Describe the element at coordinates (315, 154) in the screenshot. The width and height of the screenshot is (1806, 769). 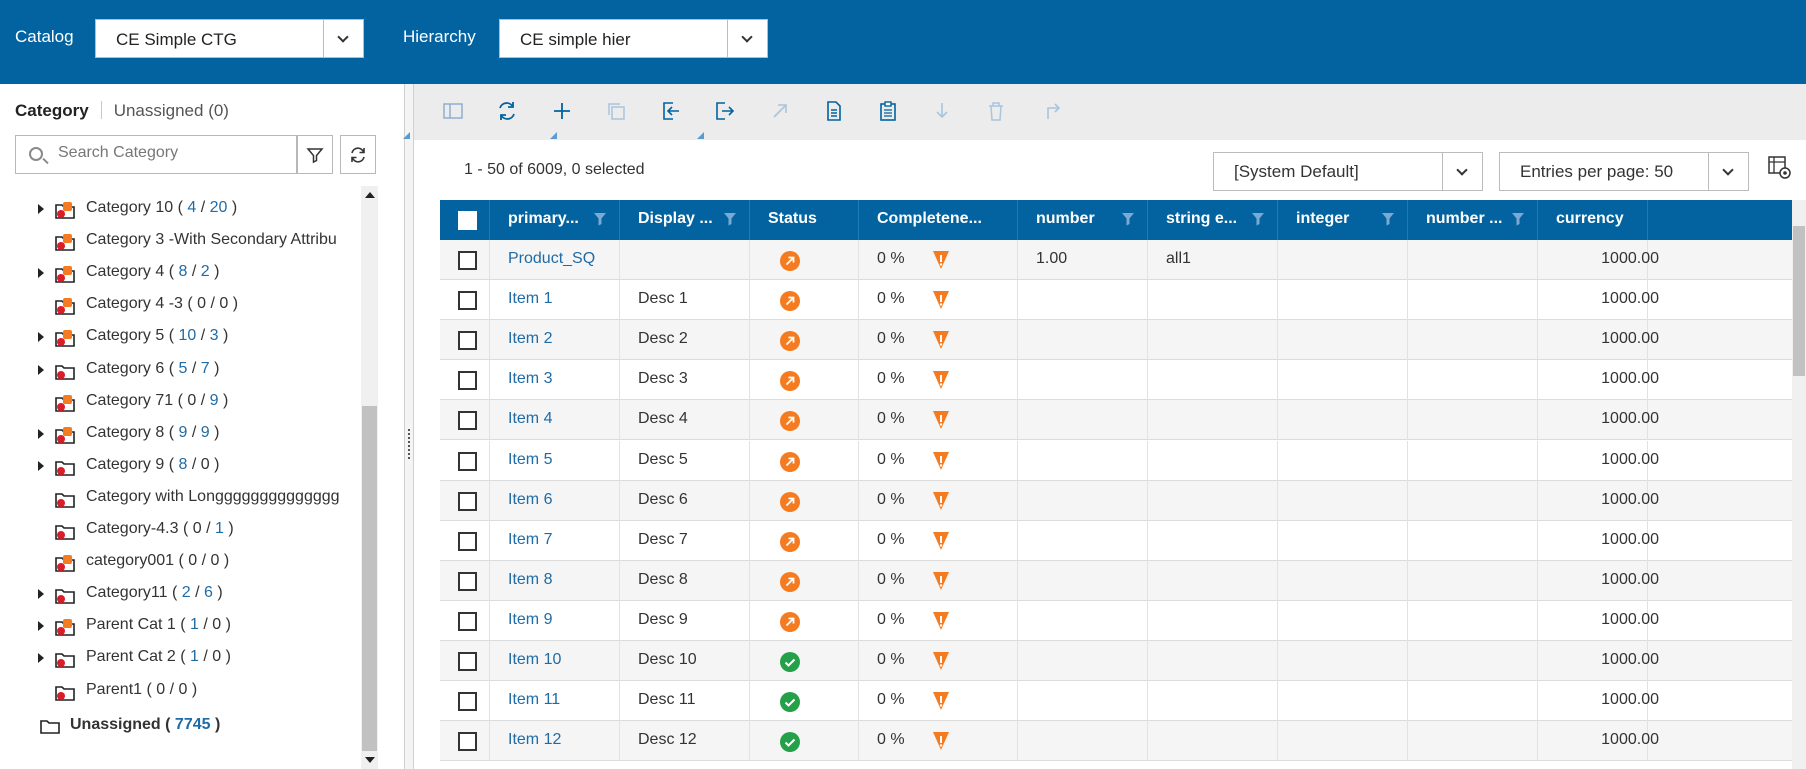
I see `filter-button` at that location.